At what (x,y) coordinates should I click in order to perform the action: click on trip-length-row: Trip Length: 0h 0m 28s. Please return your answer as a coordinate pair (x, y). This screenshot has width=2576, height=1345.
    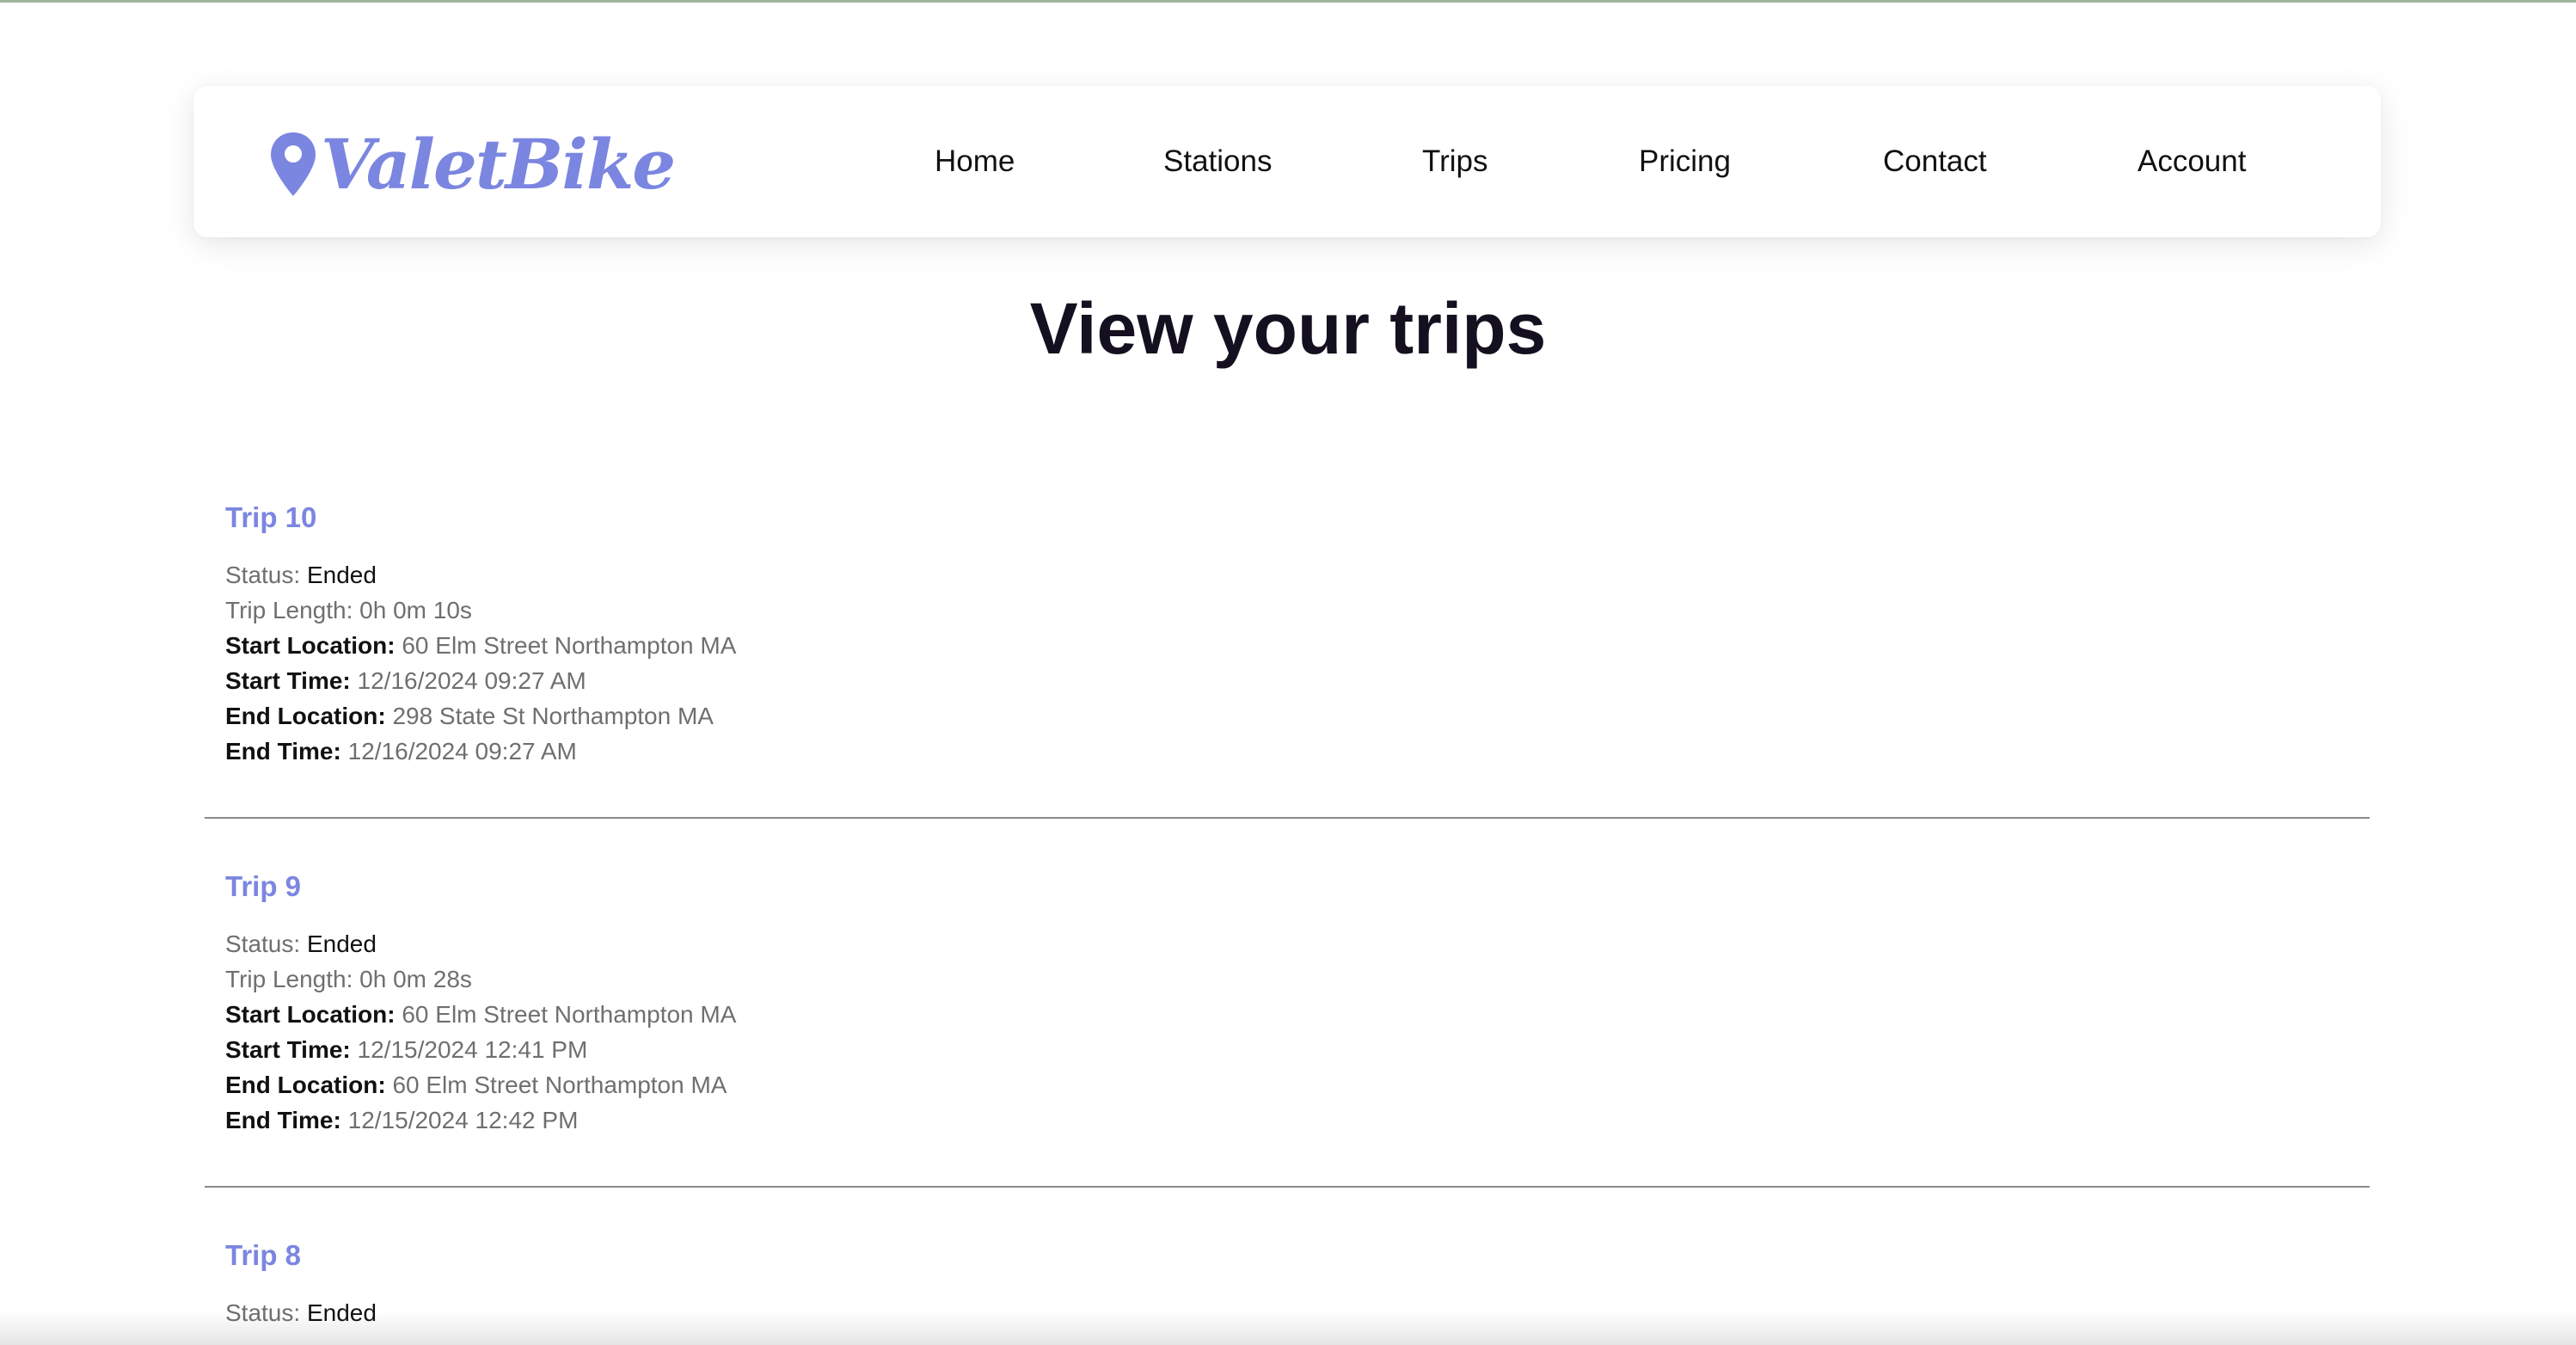
    Looking at the image, I should click on (1257, 979).